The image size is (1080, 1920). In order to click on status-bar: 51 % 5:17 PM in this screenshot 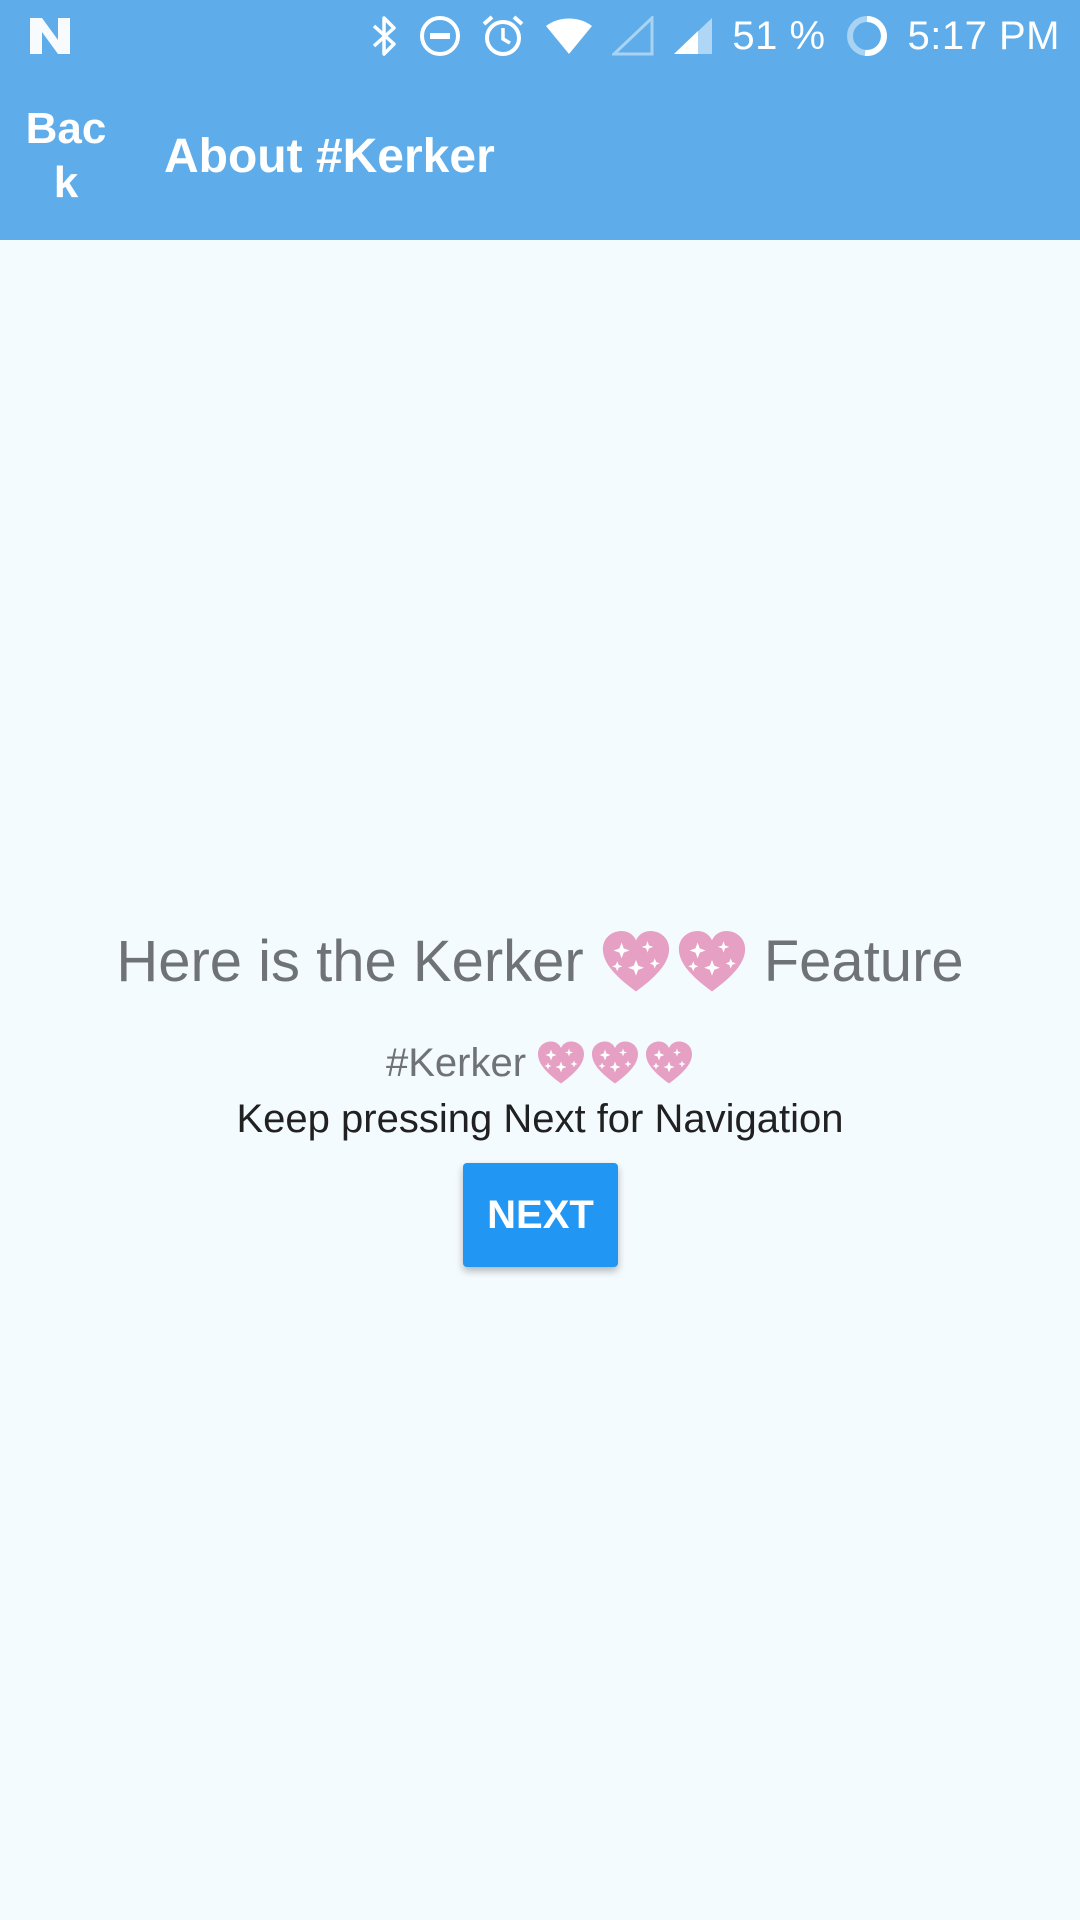, I will do `click(540, 36)`.